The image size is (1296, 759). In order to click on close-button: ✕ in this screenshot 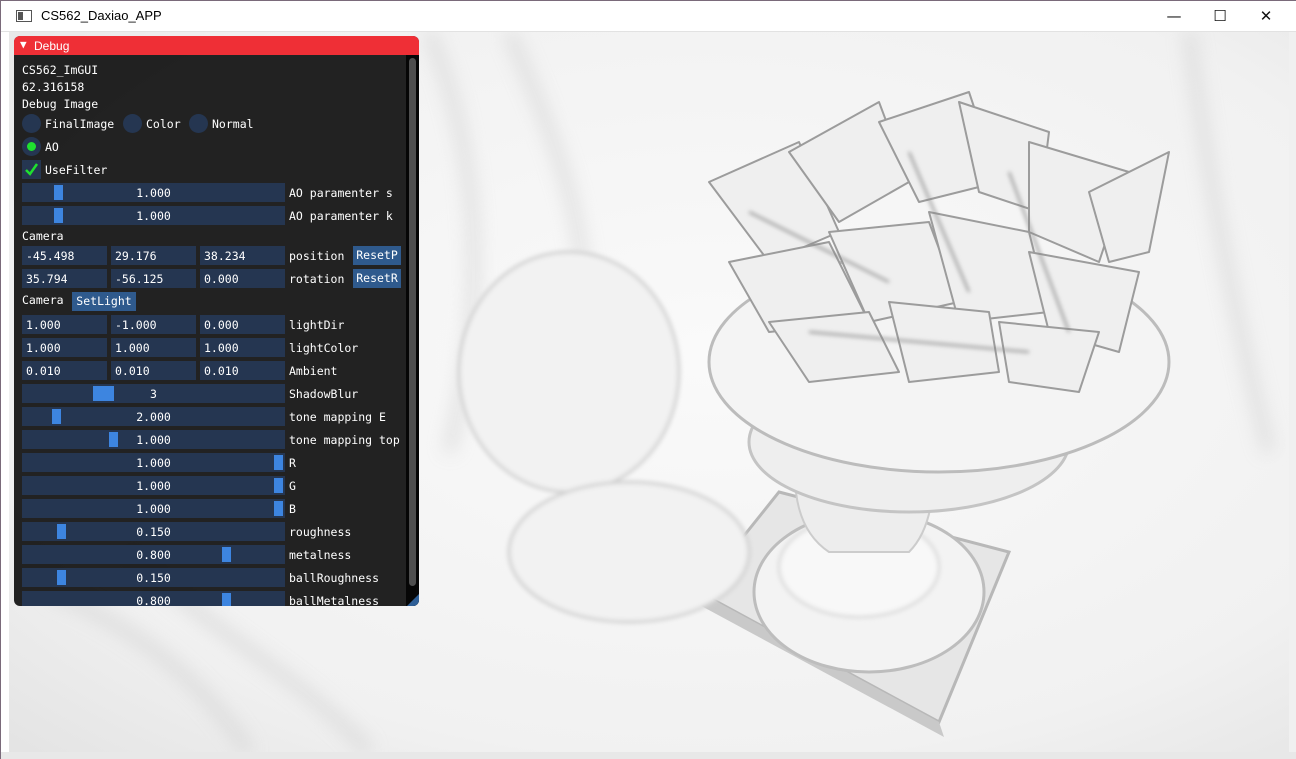, I will do `click(1266, 16)`.